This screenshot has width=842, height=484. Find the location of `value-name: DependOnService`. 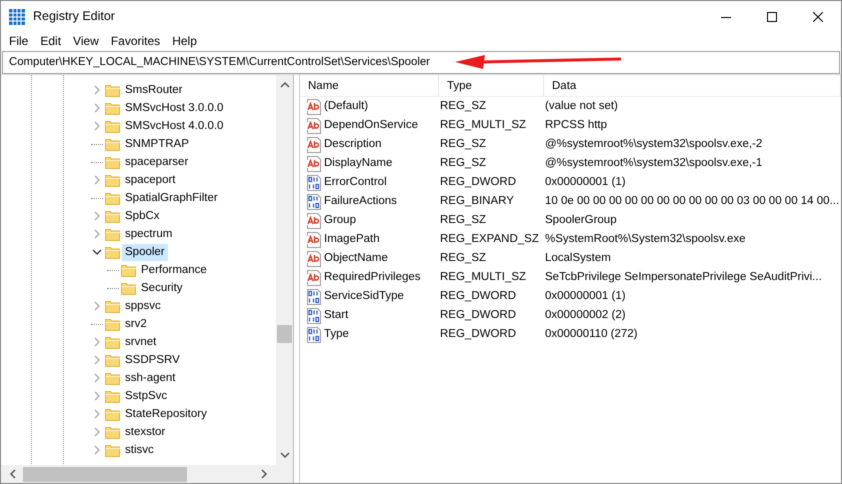

value-name: DependOnService is located at coordinates (371, 125).